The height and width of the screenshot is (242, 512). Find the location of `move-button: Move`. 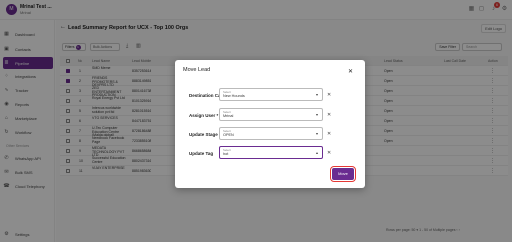

move-button: Move is located at coordinates (343, 174).